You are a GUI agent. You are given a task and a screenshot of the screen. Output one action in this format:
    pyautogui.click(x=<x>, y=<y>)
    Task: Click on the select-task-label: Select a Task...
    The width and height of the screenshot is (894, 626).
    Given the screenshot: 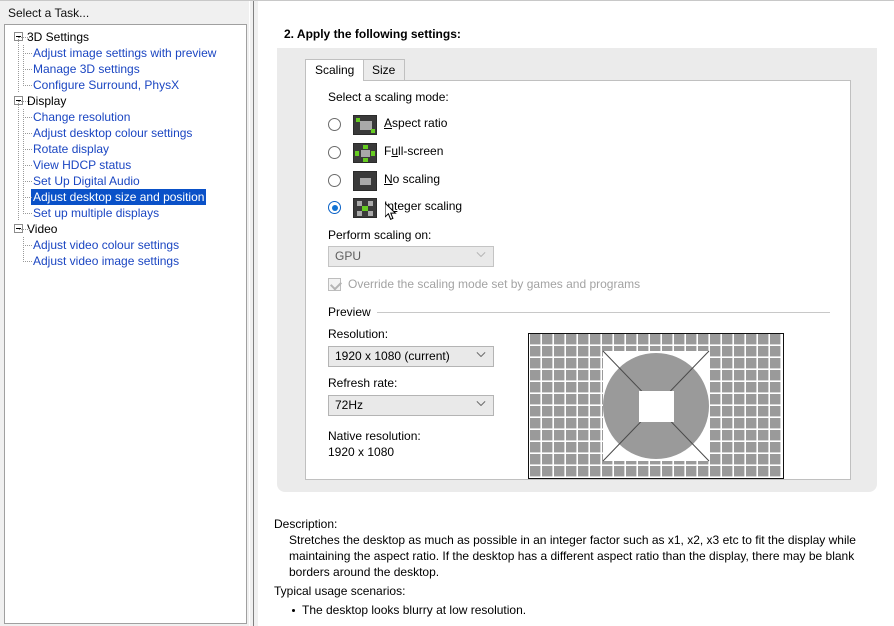 What is the action you would take?
    pyautogui.click(x=49, y=13)
    